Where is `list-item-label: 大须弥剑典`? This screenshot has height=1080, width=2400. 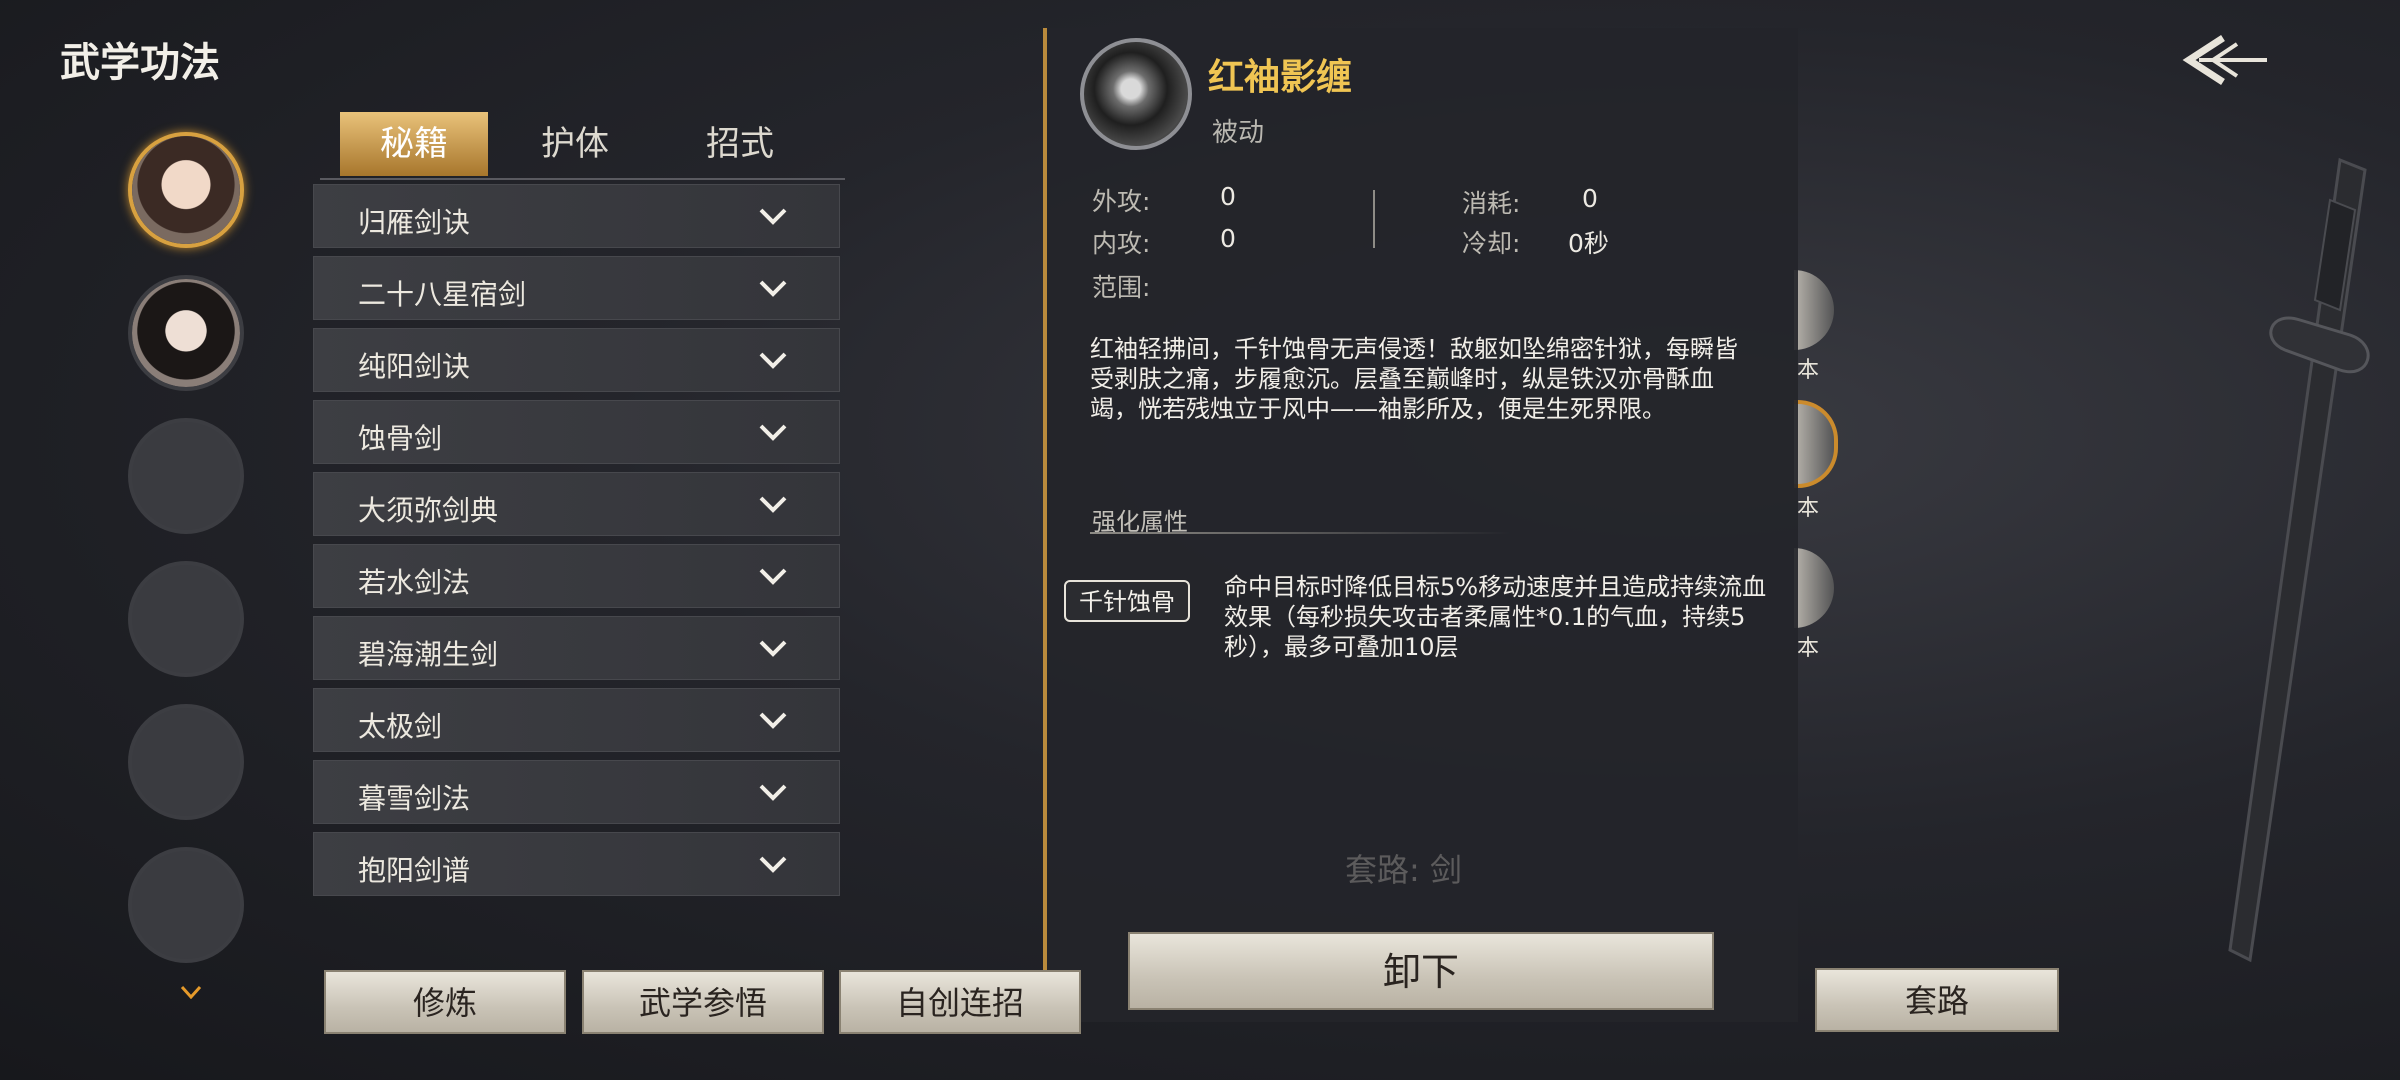
list-item-label: 大须弥剑典 is located at coordinates (428, 510).